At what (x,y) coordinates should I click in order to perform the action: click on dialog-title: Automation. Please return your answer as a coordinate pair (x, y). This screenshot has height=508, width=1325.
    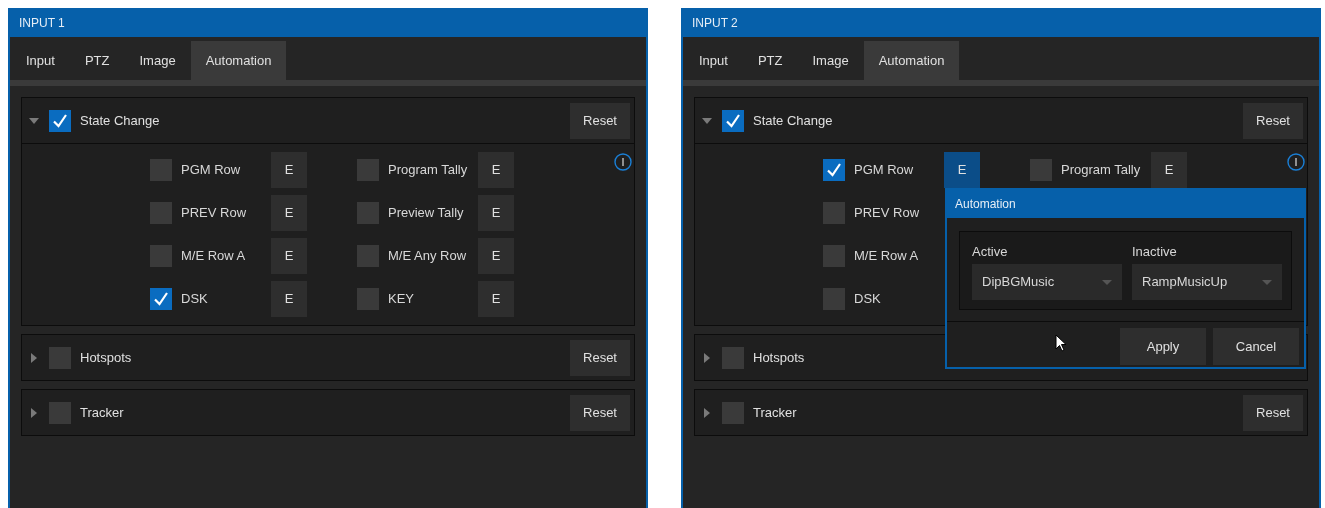
    Looking at the image, I should click on (1125, 204).